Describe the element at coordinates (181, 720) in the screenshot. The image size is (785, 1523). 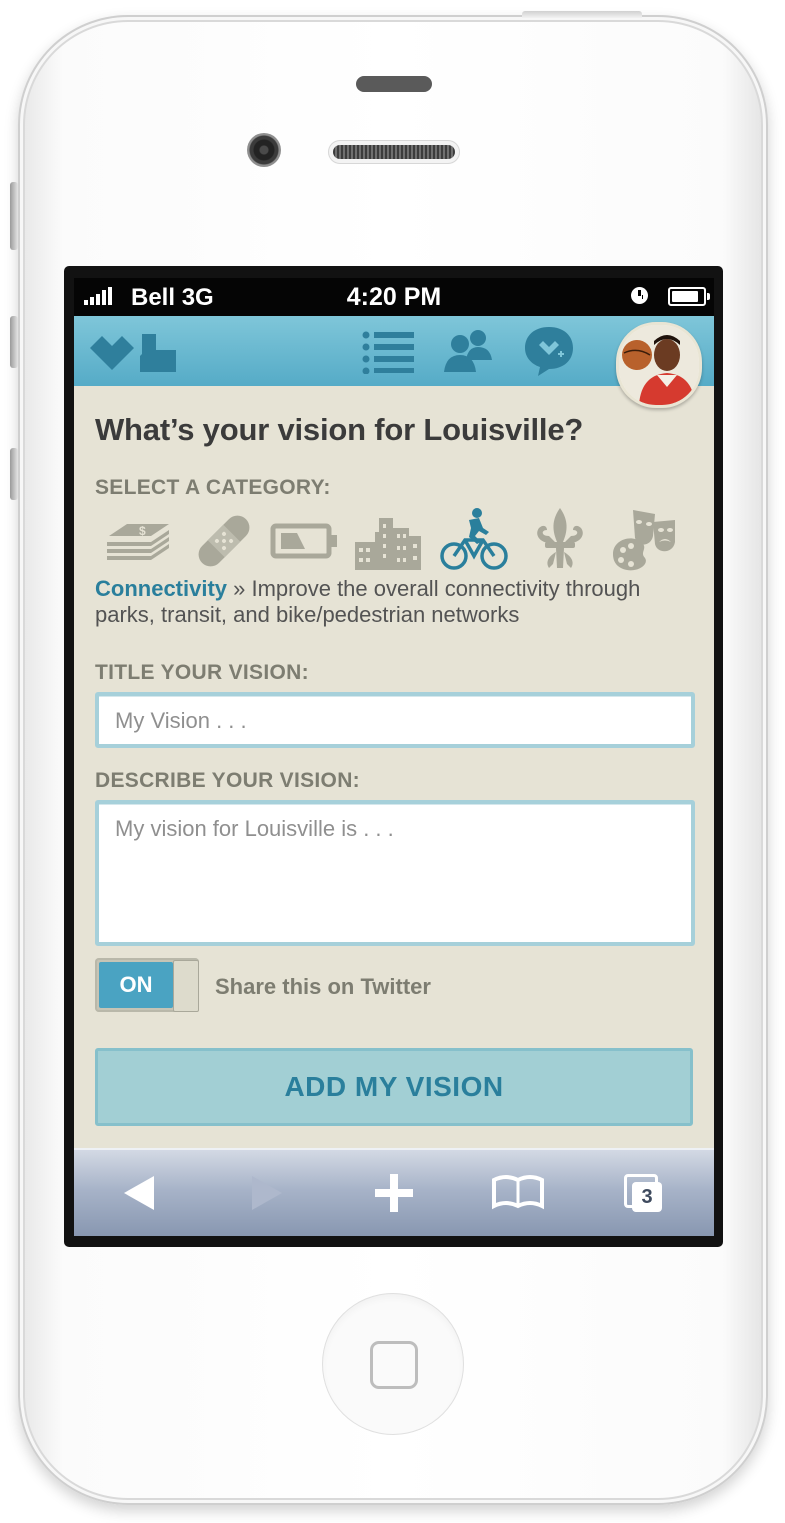
I see `title-placeholder: My Vision . . .` at that location.